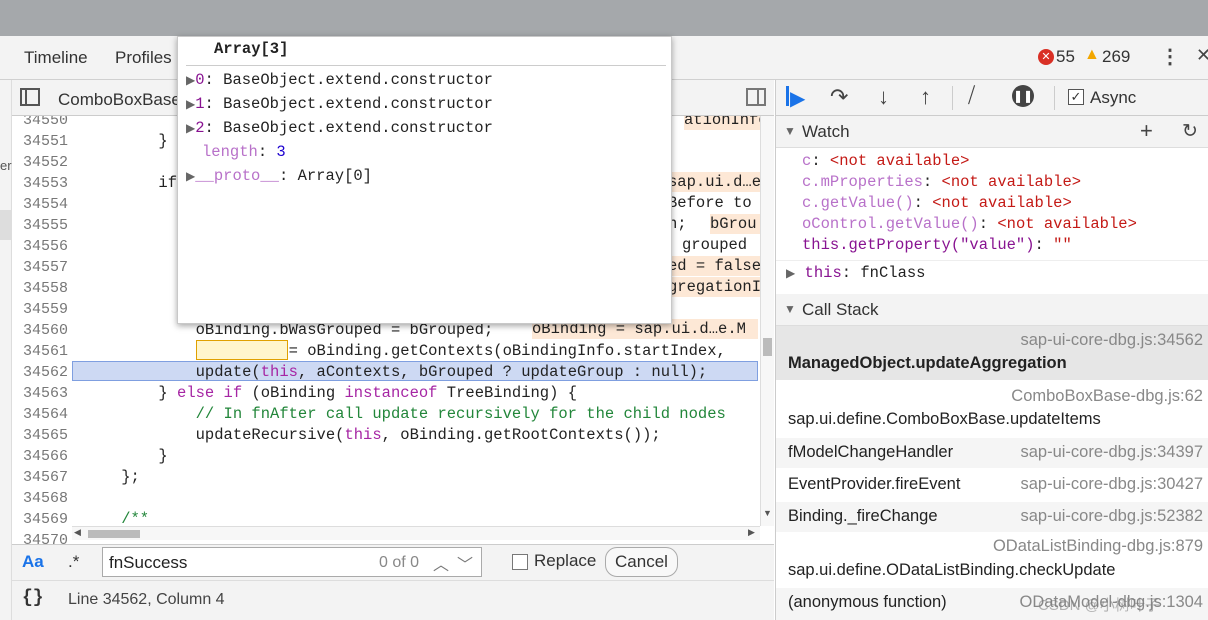  I want to click on line-number: 34559, so click(41, 309).